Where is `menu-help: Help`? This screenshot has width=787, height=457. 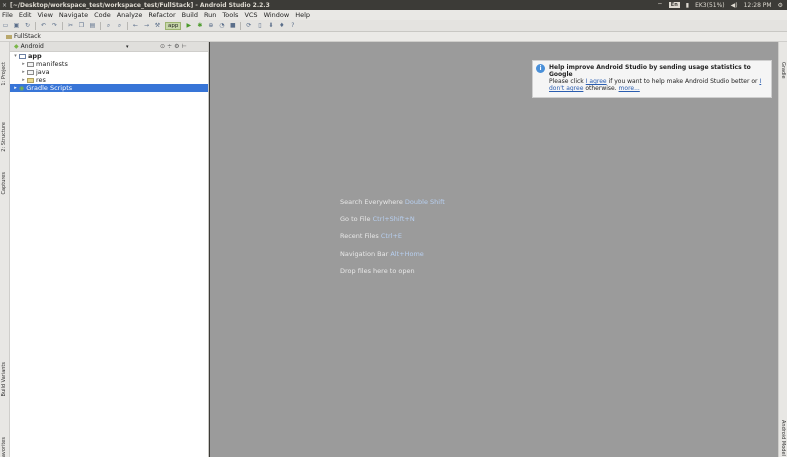 menu-help: Help is located at coordinates (302, 15).